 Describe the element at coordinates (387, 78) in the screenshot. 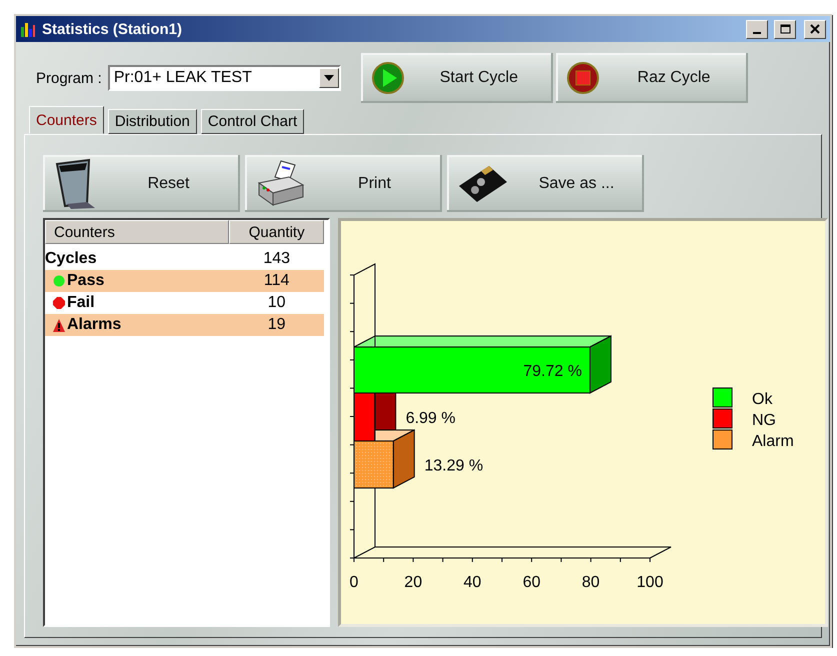

I see `play-icon` at that location.